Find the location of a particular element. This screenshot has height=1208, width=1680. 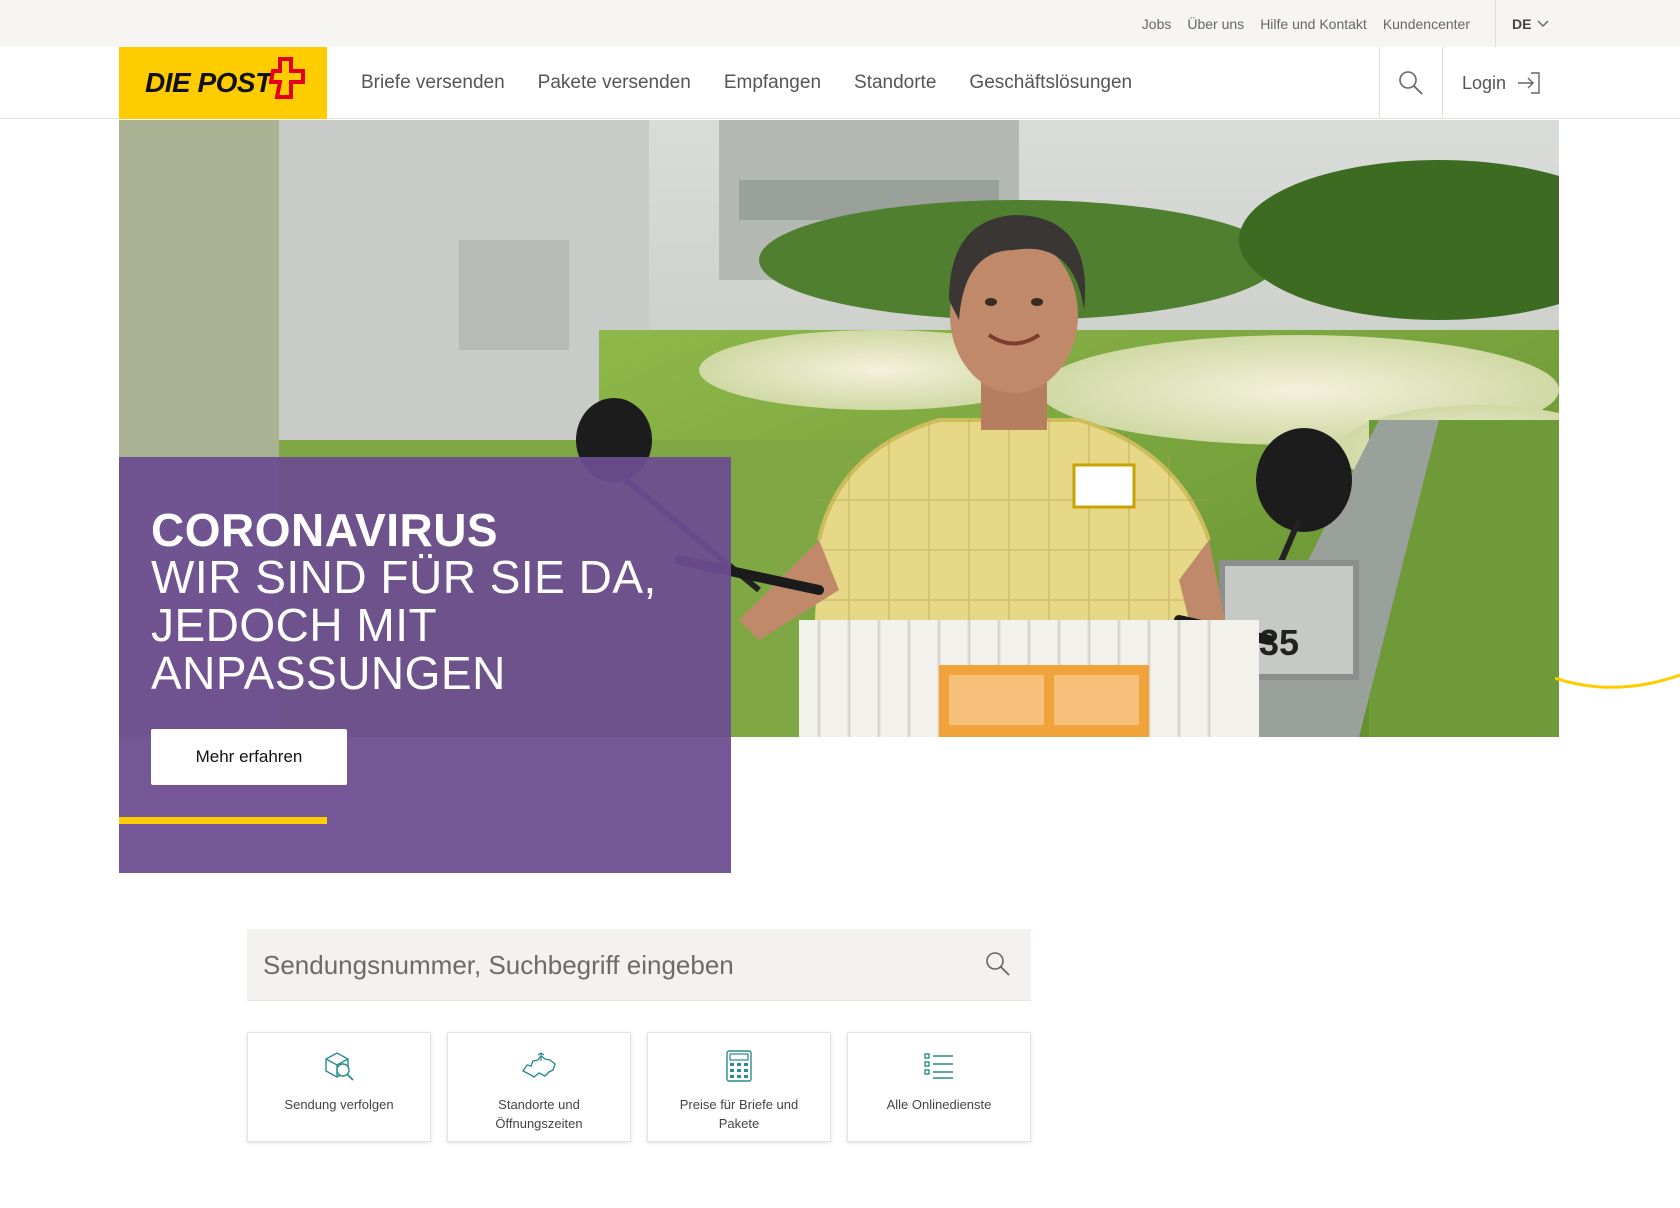

chevron-down-icon is located at coordinates (1543, 23).